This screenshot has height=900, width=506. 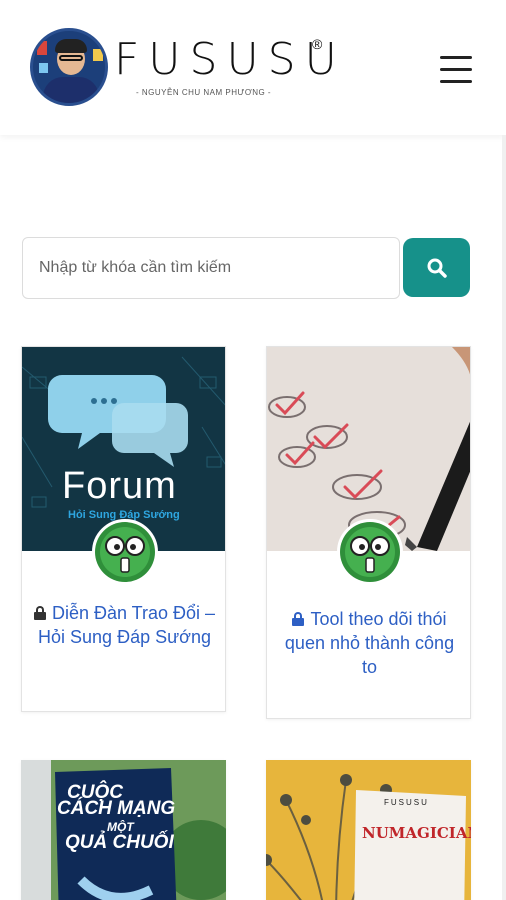 I want to click on book-thumbnail: CUỘC CÁCH MẠNG MỘT QUẢ CHUỐI, so click(x=123, y=830).